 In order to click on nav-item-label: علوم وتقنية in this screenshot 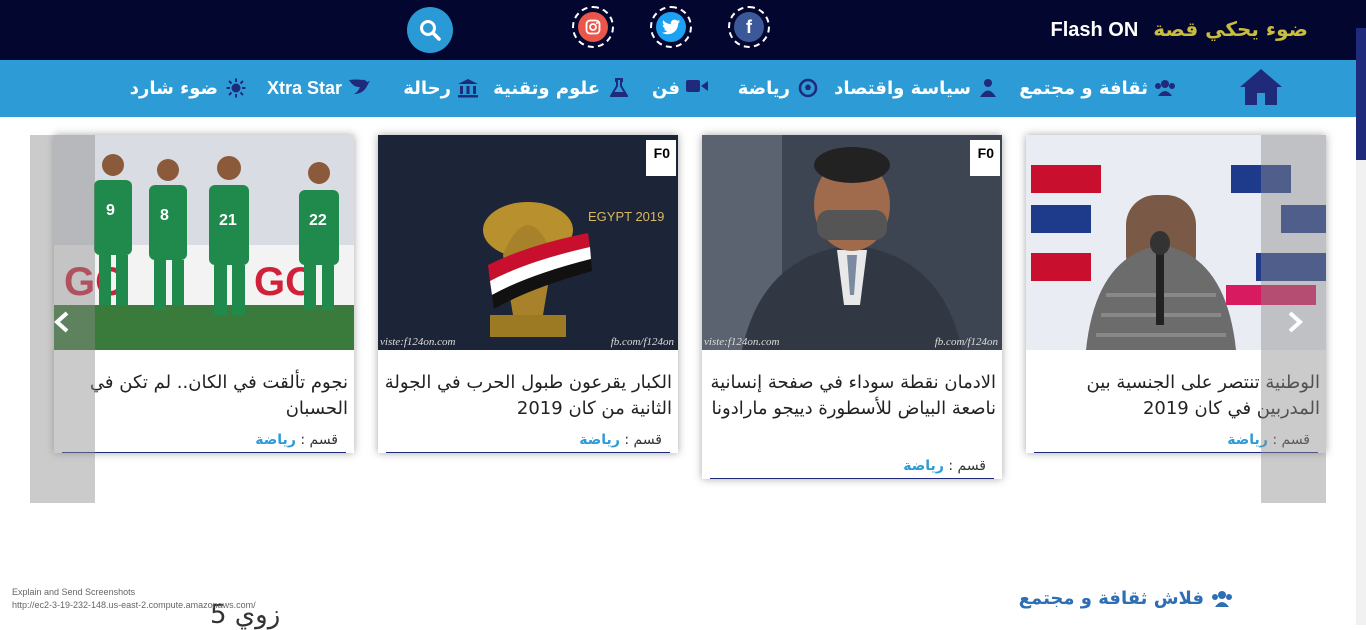, I will do `click(546, 88)`.